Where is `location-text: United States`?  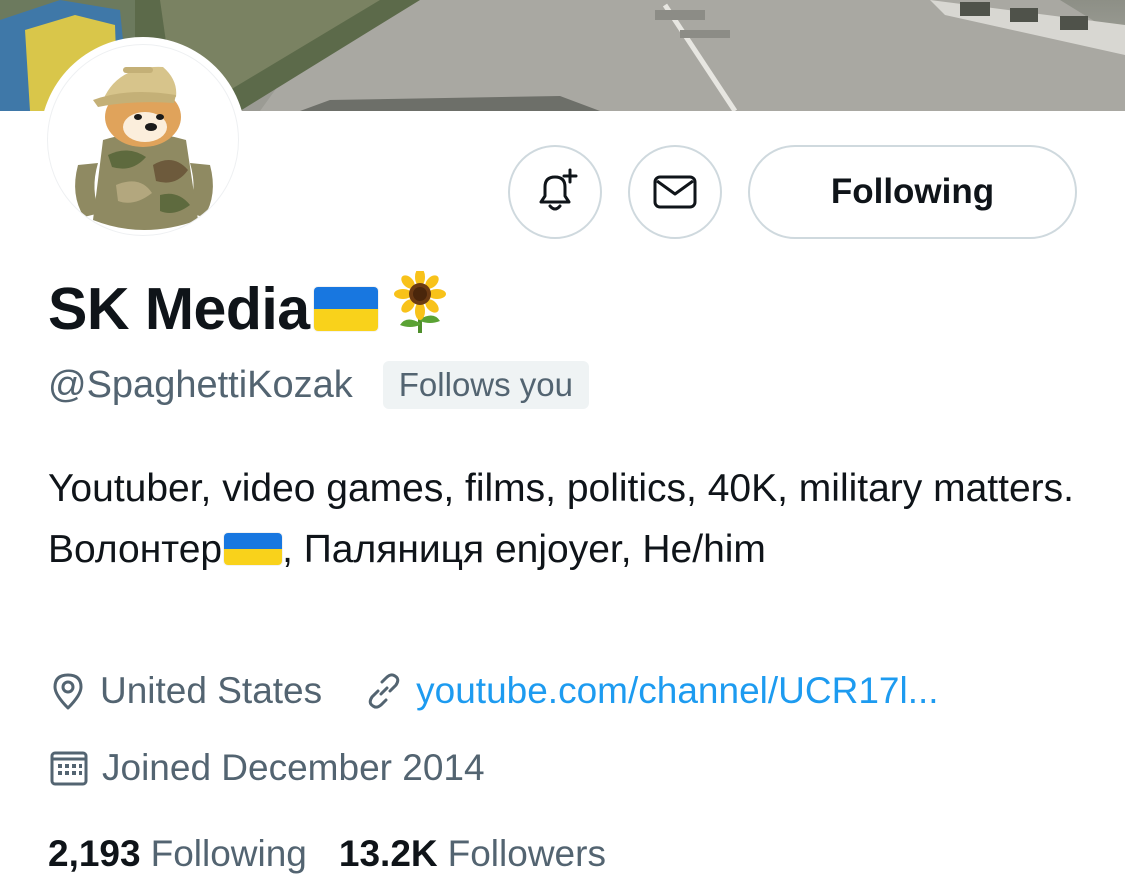
location-text: United States is located at coordinates (211, 690).